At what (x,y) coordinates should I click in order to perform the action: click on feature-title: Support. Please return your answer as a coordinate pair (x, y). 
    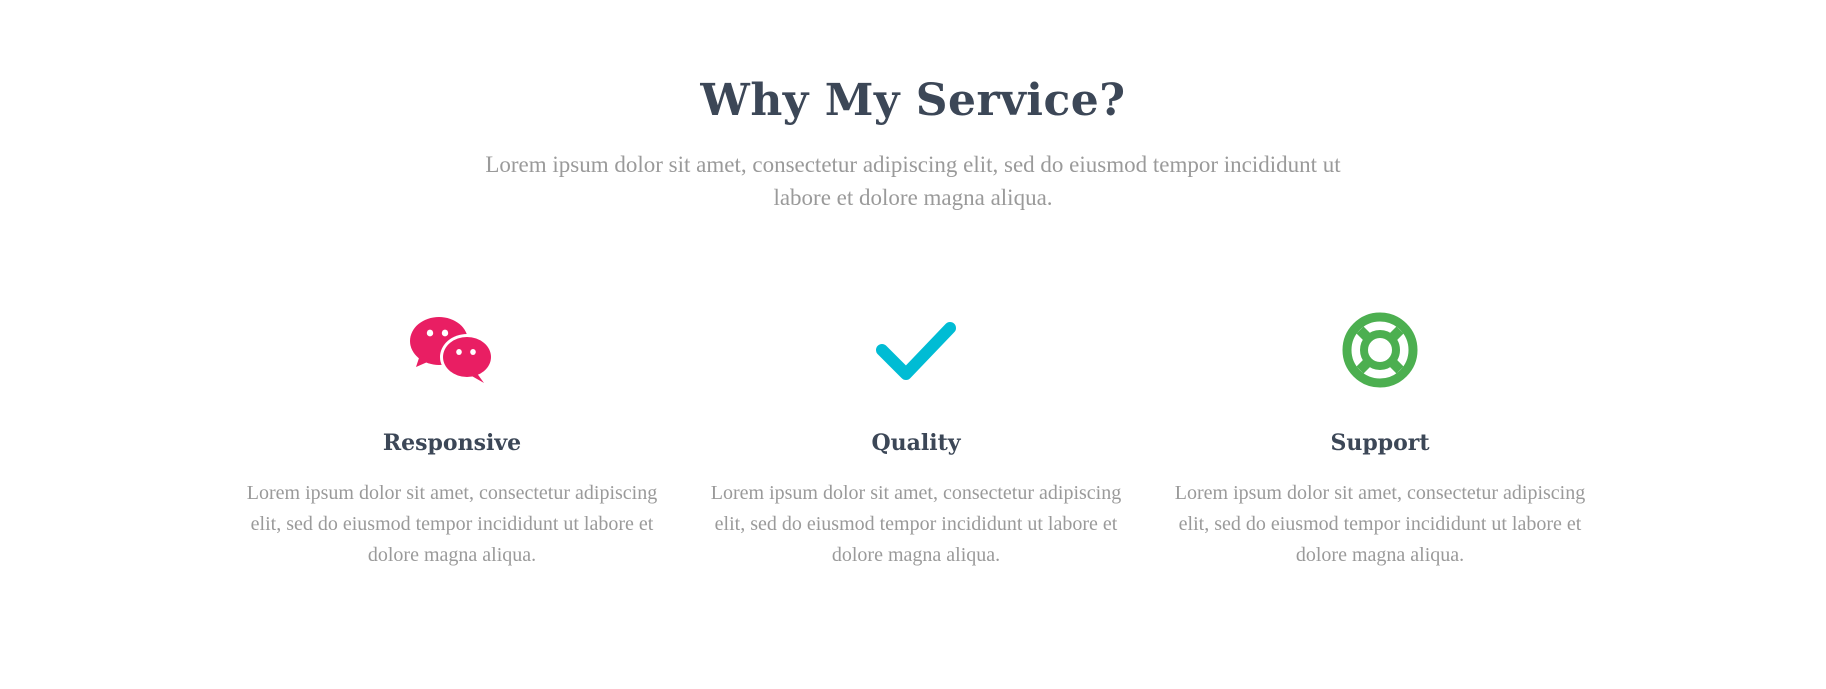
    Looking at the image, I should click on (1380, 443).